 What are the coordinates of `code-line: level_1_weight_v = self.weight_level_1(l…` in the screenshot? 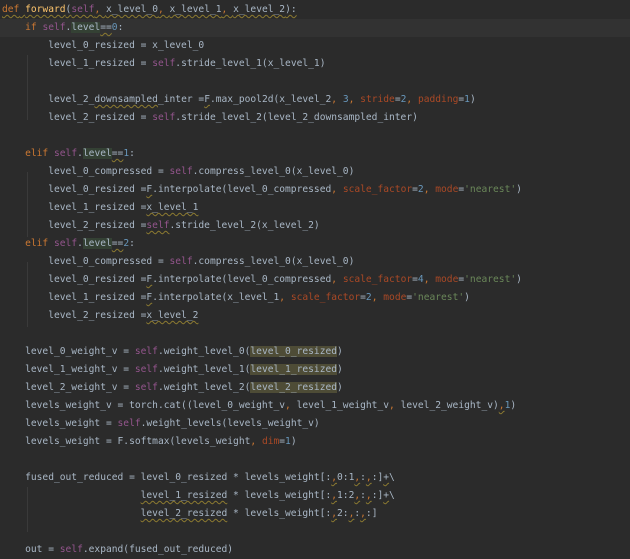 It's located at (315, 370).